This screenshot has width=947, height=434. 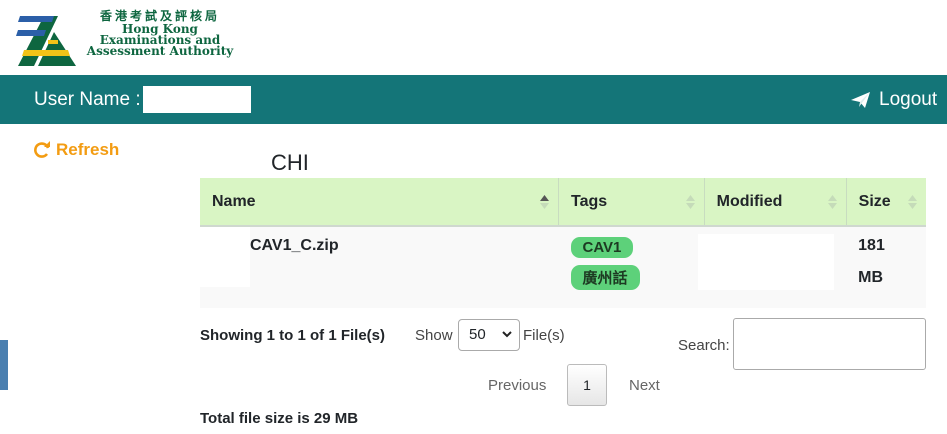 What do you see at coordinates (704, 345) in the screenshot?
I see `search-label: Search:` at bounding box center [704, 345].